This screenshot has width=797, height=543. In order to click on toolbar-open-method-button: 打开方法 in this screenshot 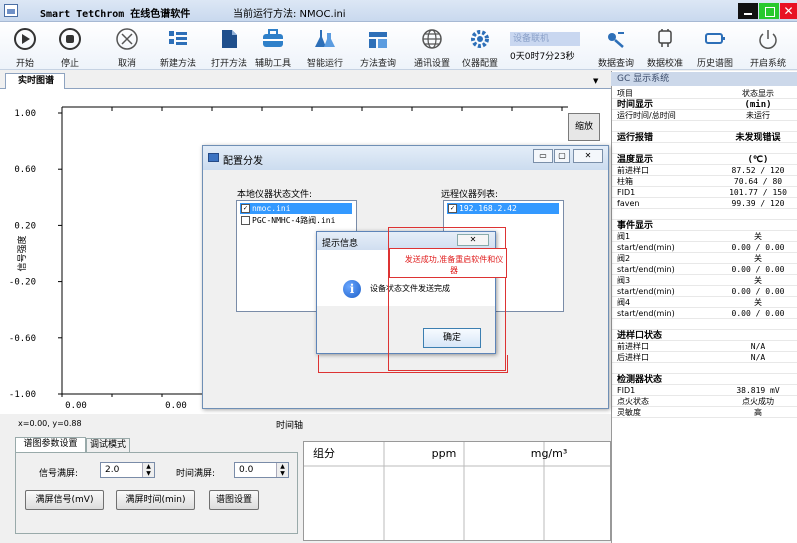, I will do `click(229, 46)`.